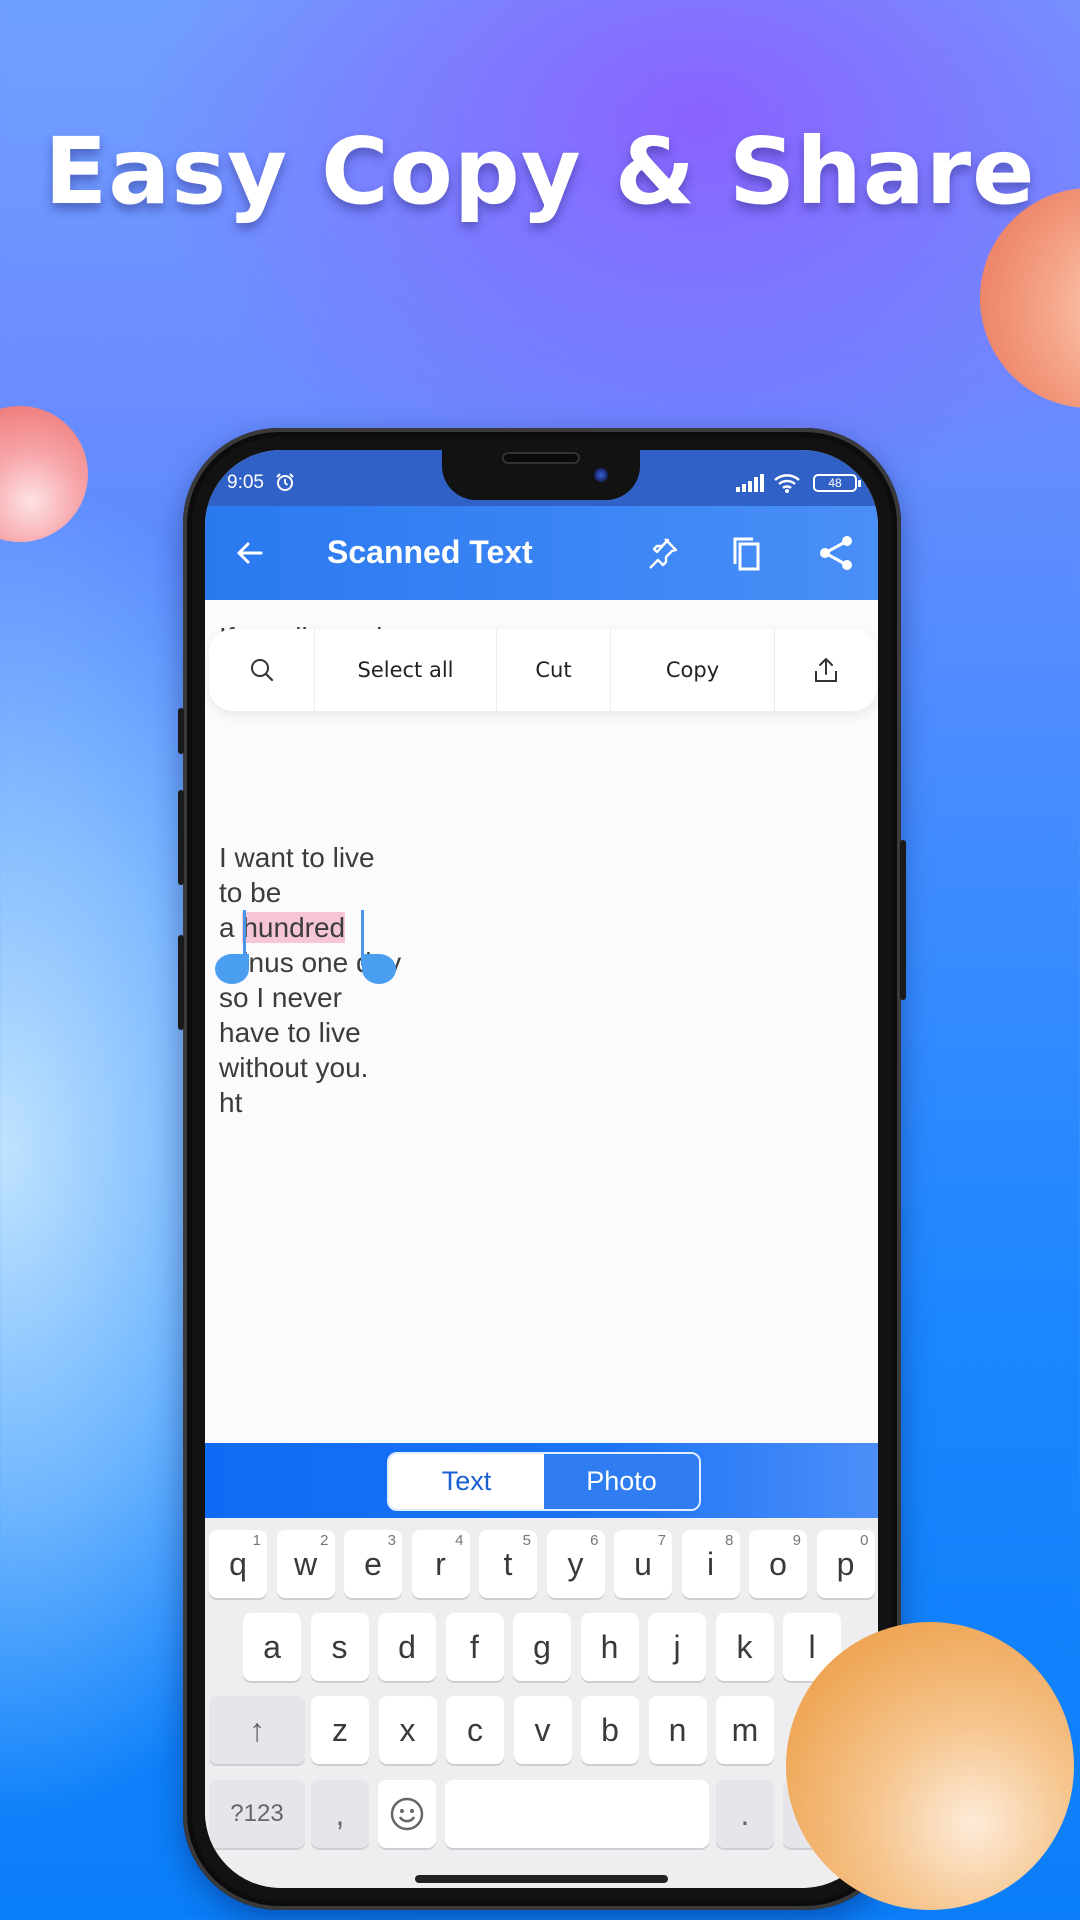  I want to click on wifi-icon, so click(787, 483).